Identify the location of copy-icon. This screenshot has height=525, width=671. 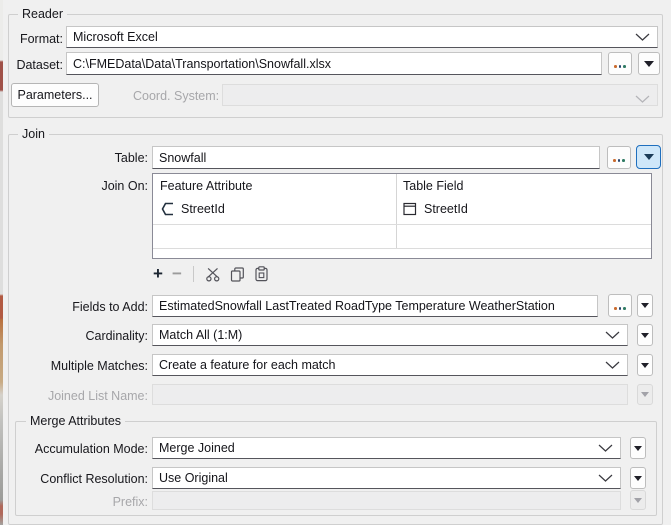
(237, 274).